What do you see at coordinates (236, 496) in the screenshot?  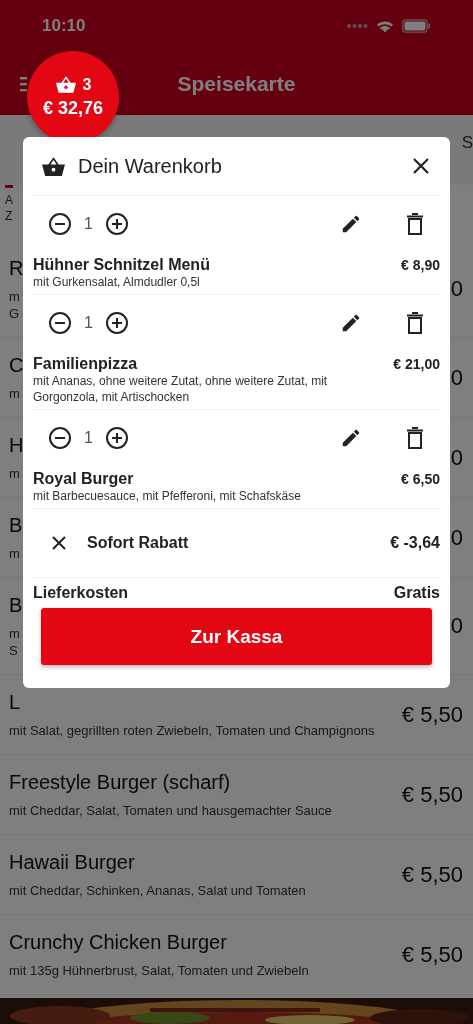 I see `item-options: mit Barbecuesauce, mit Pfefferoni, mit Schafskäse` at bounding box center [236, 496].